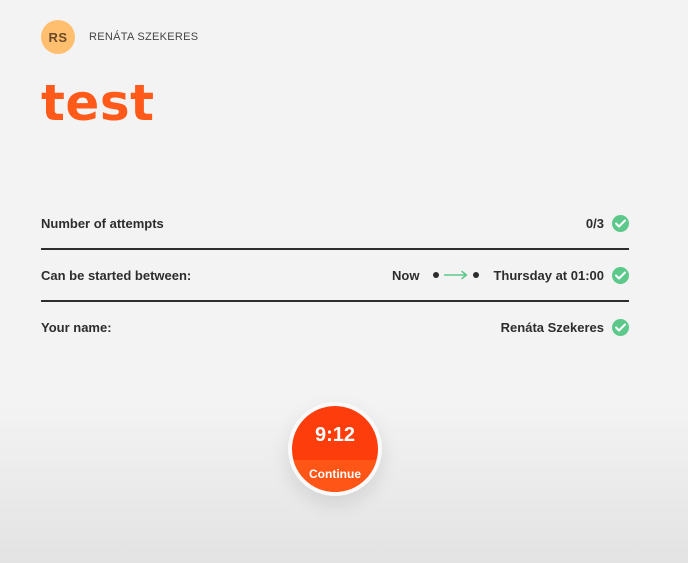  I want to click on timer-container: 9:12 Continue, so click(335, 449).